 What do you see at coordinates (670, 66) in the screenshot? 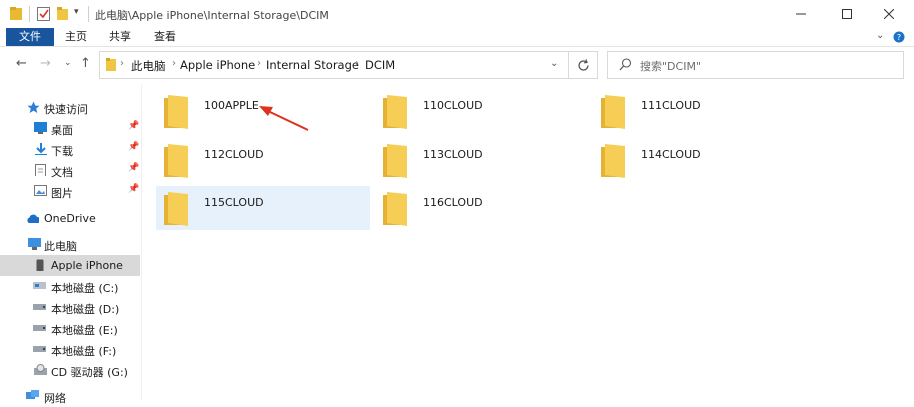
I see `search-input: 搜索"DCIM"` at bounding box center [670, 66].